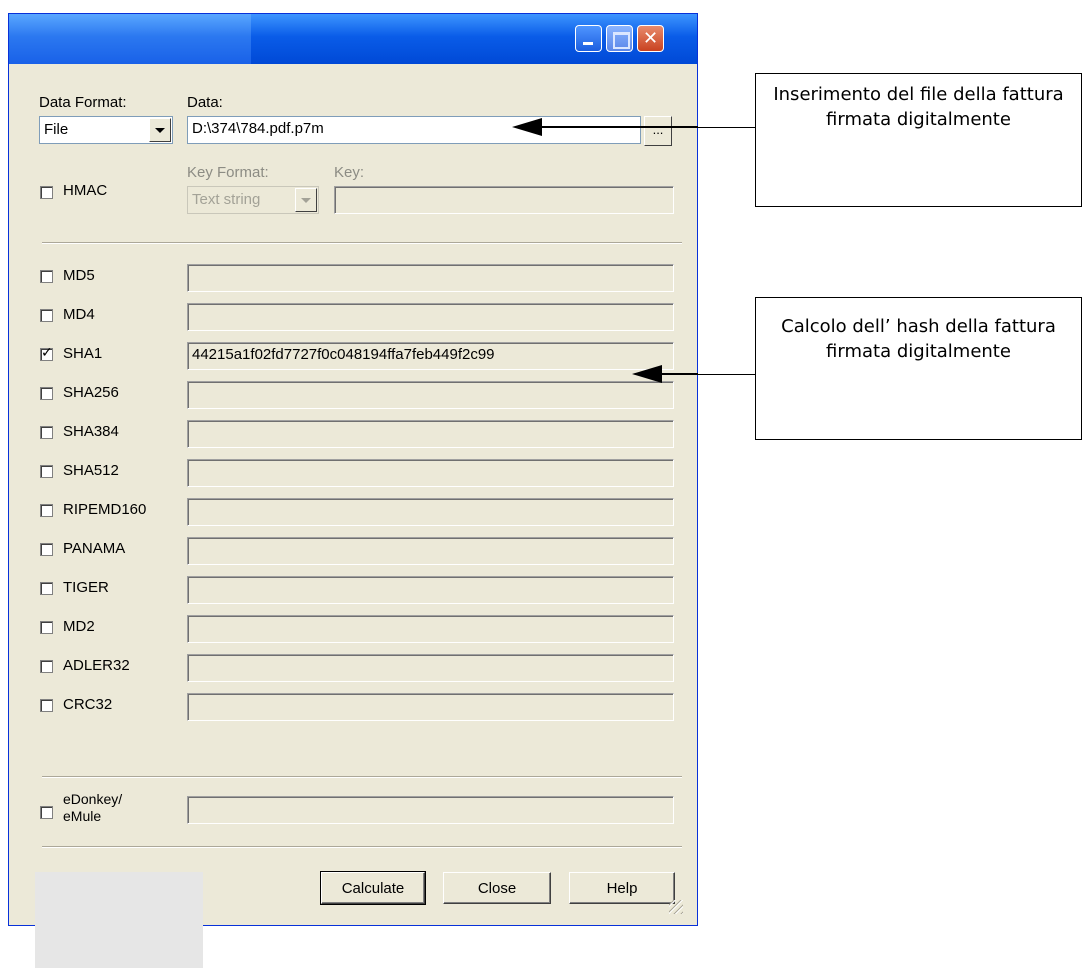  I want to click on status-area, so click(119, 920).